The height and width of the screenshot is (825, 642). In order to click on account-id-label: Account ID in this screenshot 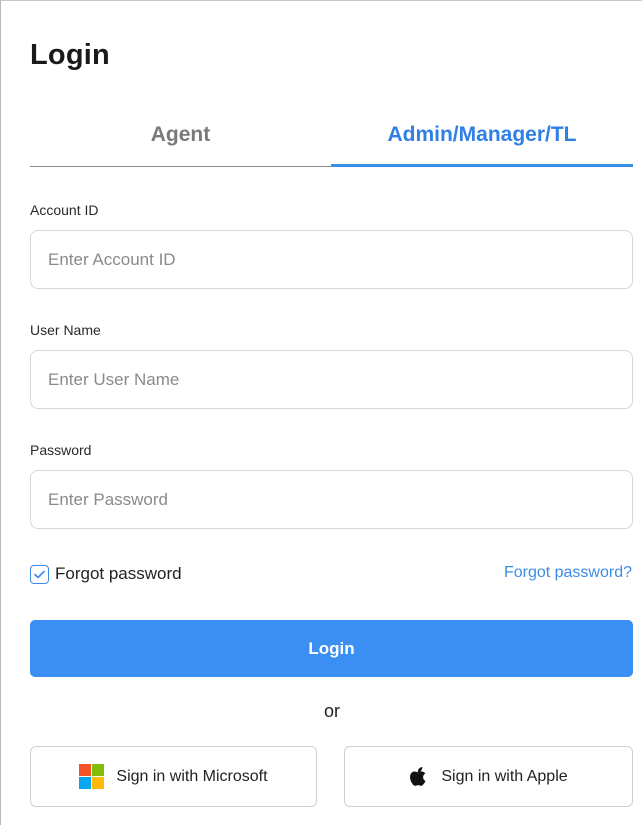, I will do `click(64, 210)`.